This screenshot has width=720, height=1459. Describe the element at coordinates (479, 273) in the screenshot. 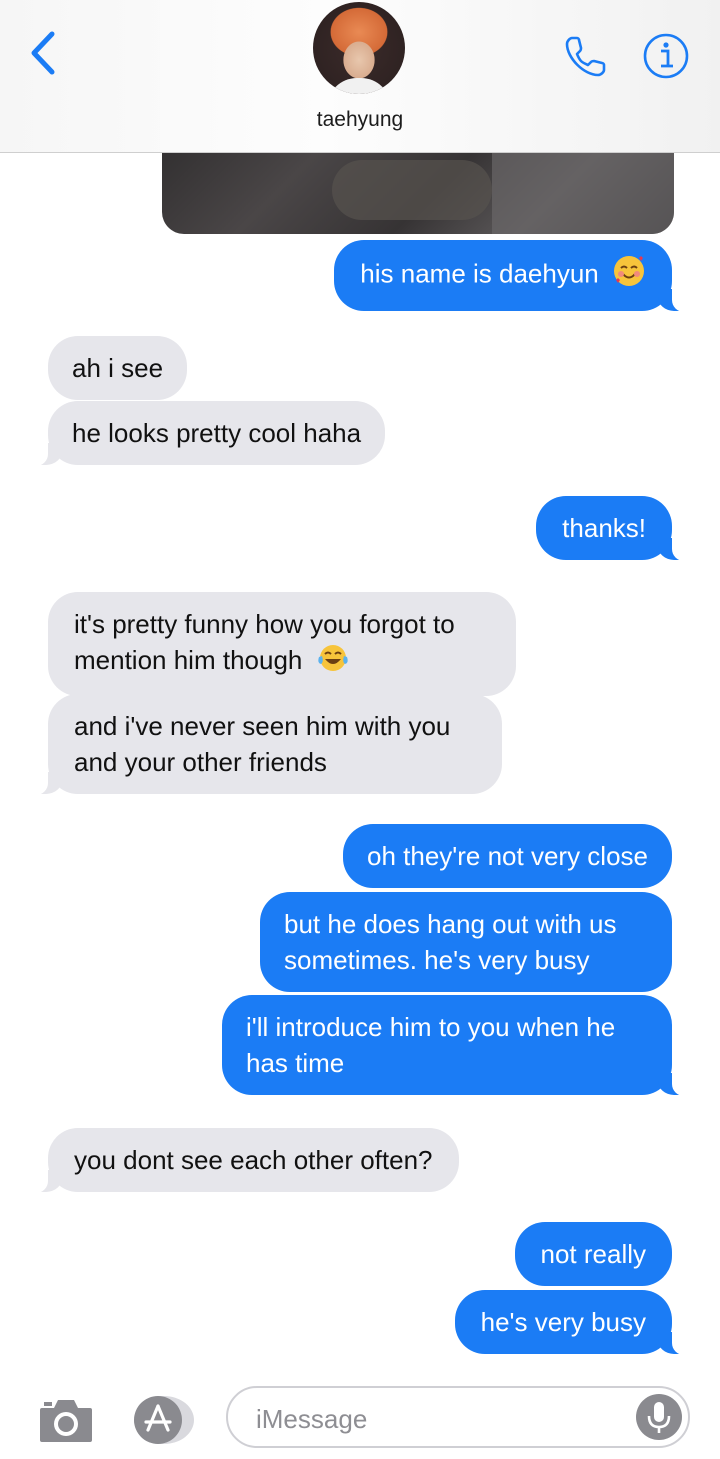

I see `message-text: his name is daehyun` at that location.